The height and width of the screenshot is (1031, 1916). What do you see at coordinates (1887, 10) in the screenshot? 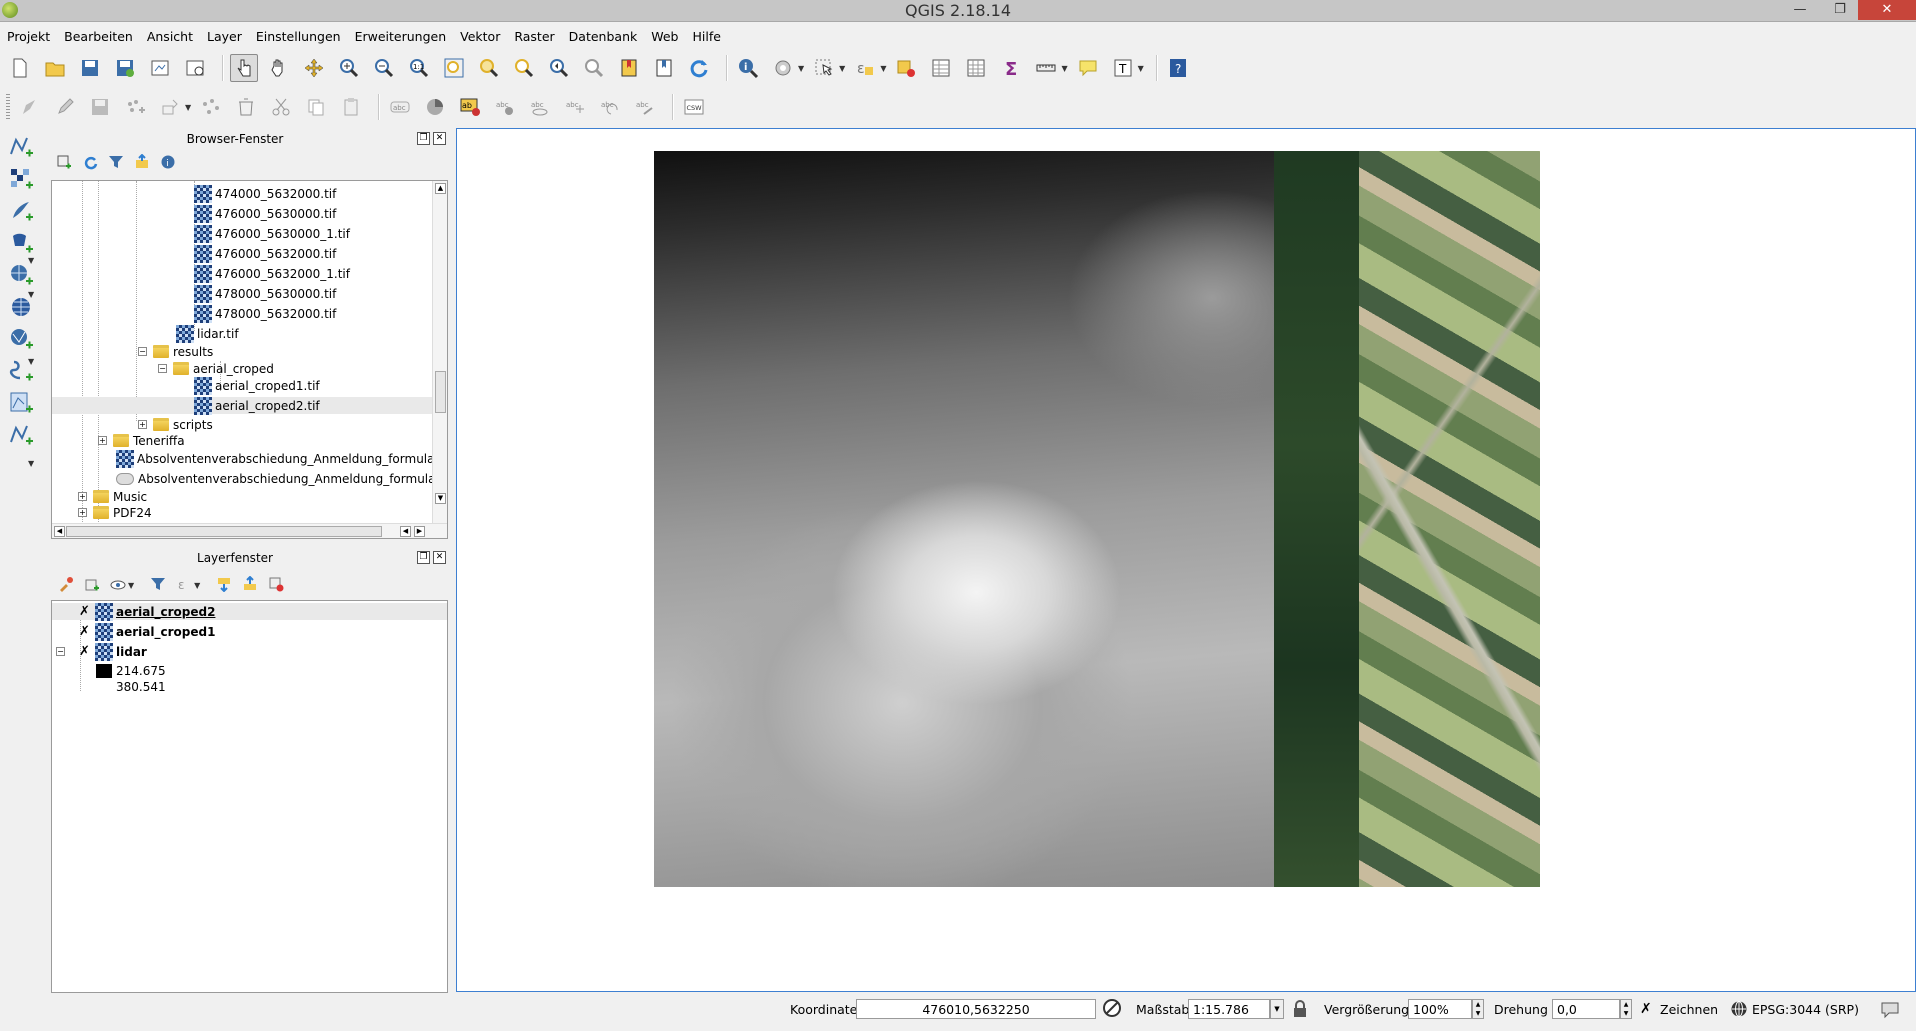
I see `close-icon: ✕` at bounding box center [1887, 10].